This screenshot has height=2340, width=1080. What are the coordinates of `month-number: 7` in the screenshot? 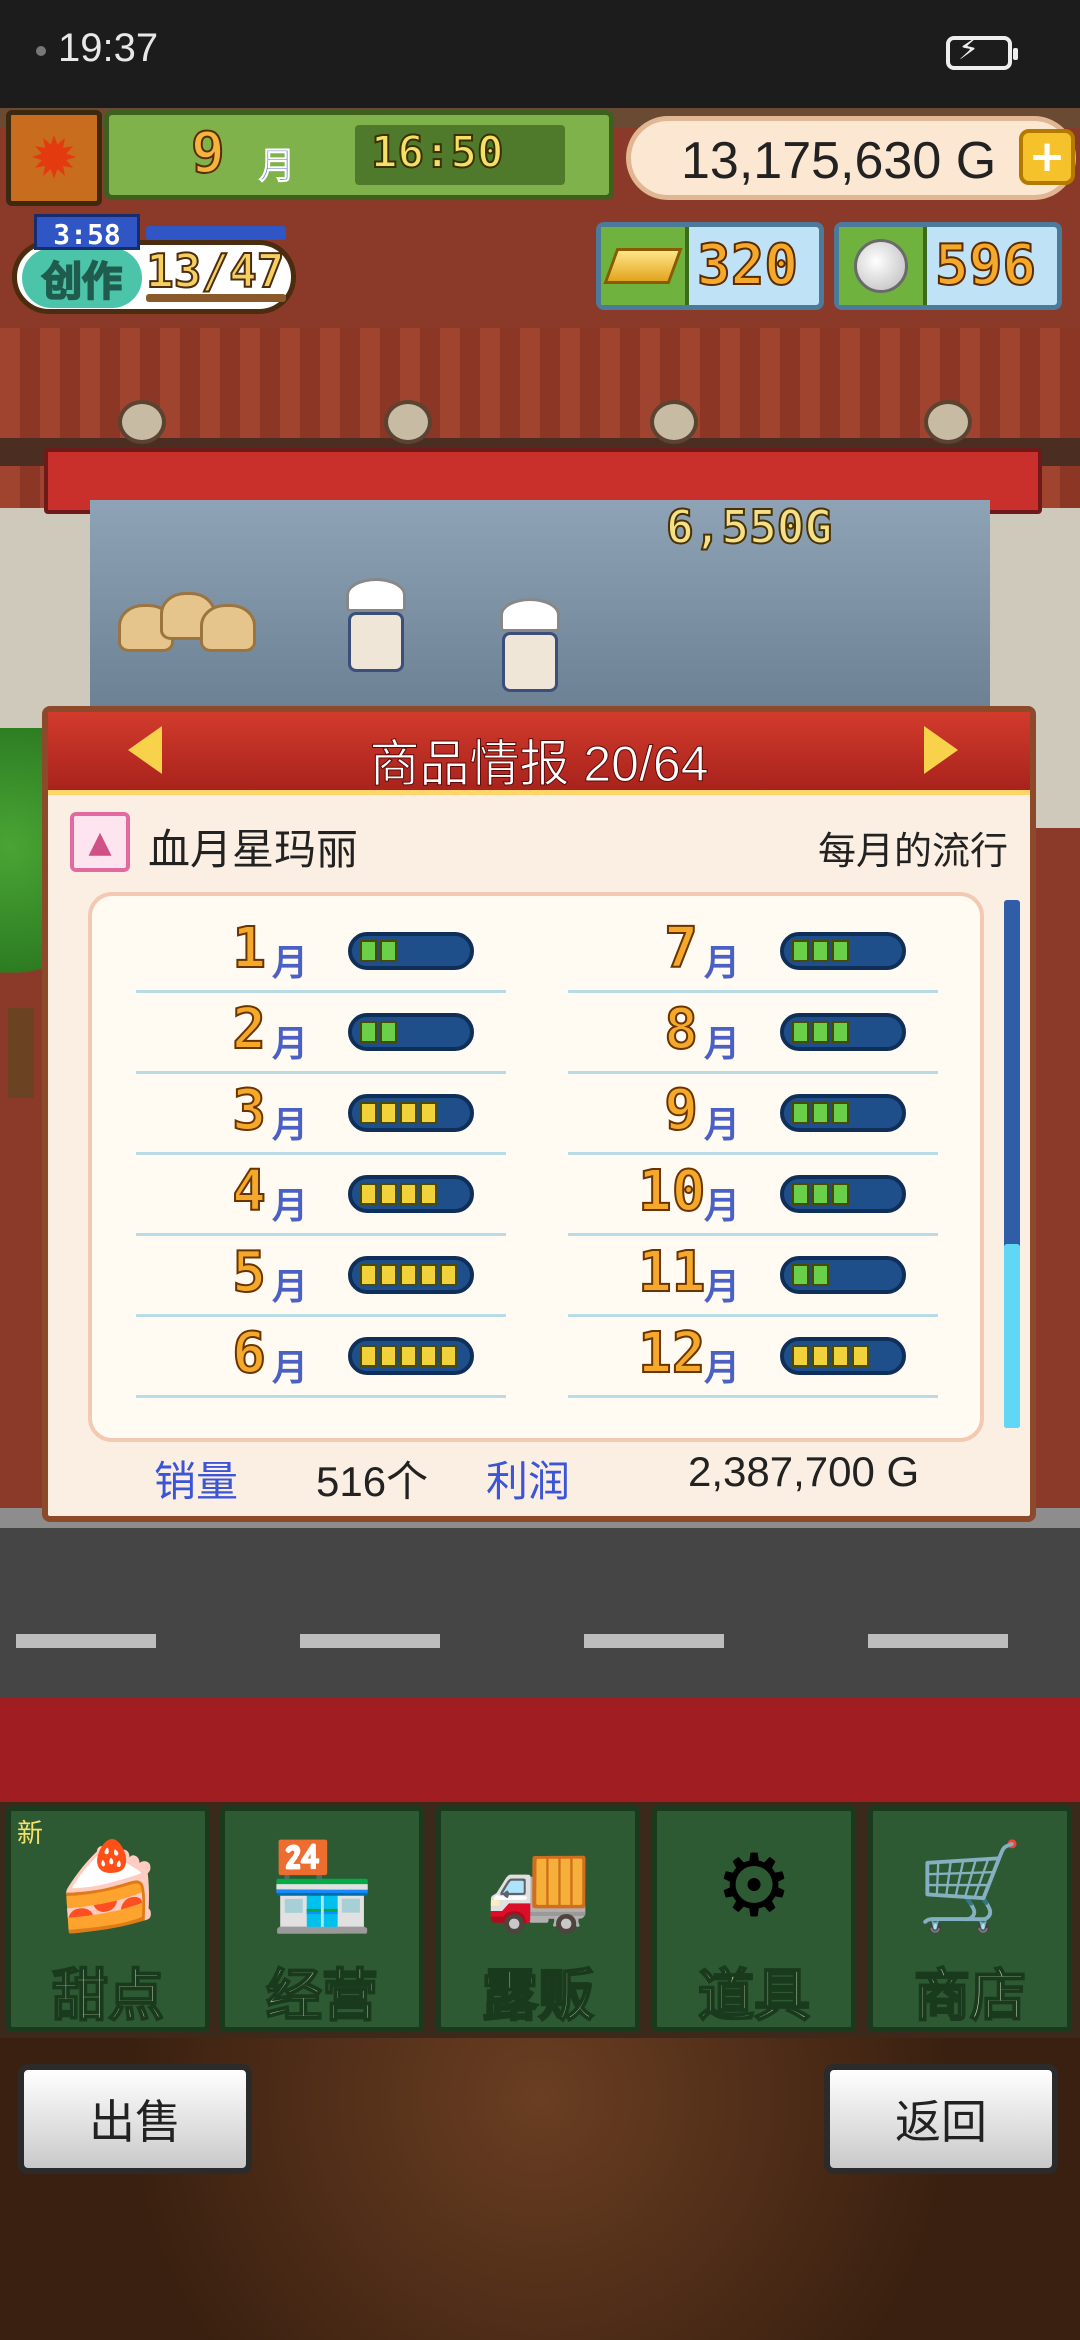 It's located at (681, 948).